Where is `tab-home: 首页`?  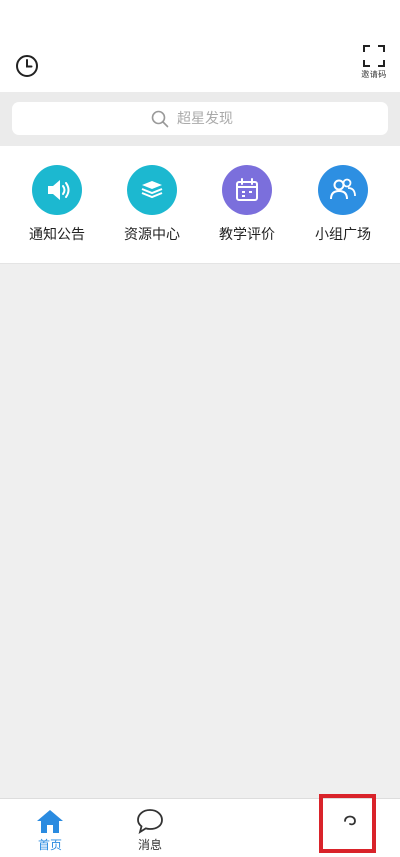
tab-home: 首页 is located at coordinates (50, 830).